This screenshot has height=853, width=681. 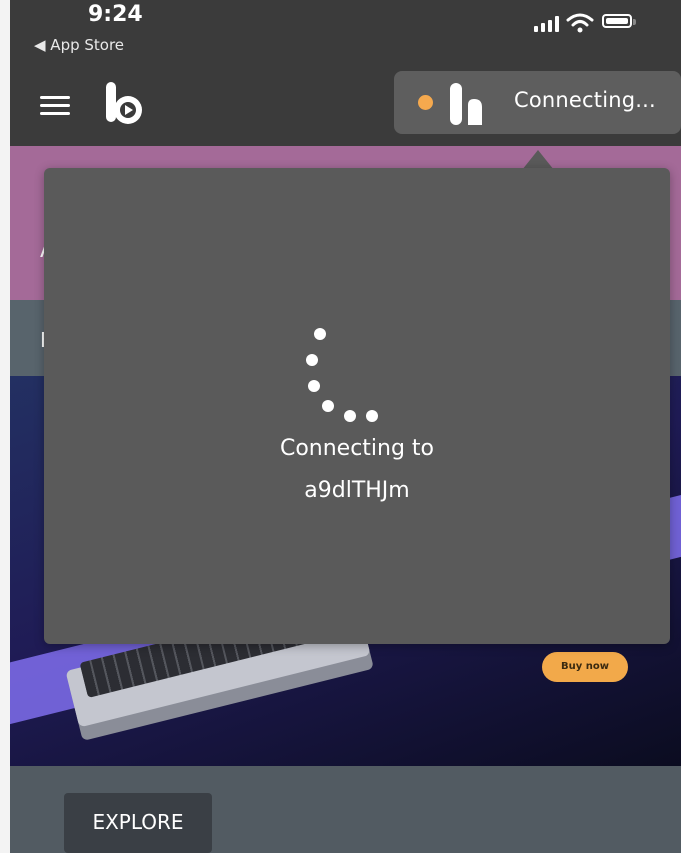 What do you see at coordinates (580, 23) in the screenshot?
I see `wifi-icon` at bounding box center [580, 23].